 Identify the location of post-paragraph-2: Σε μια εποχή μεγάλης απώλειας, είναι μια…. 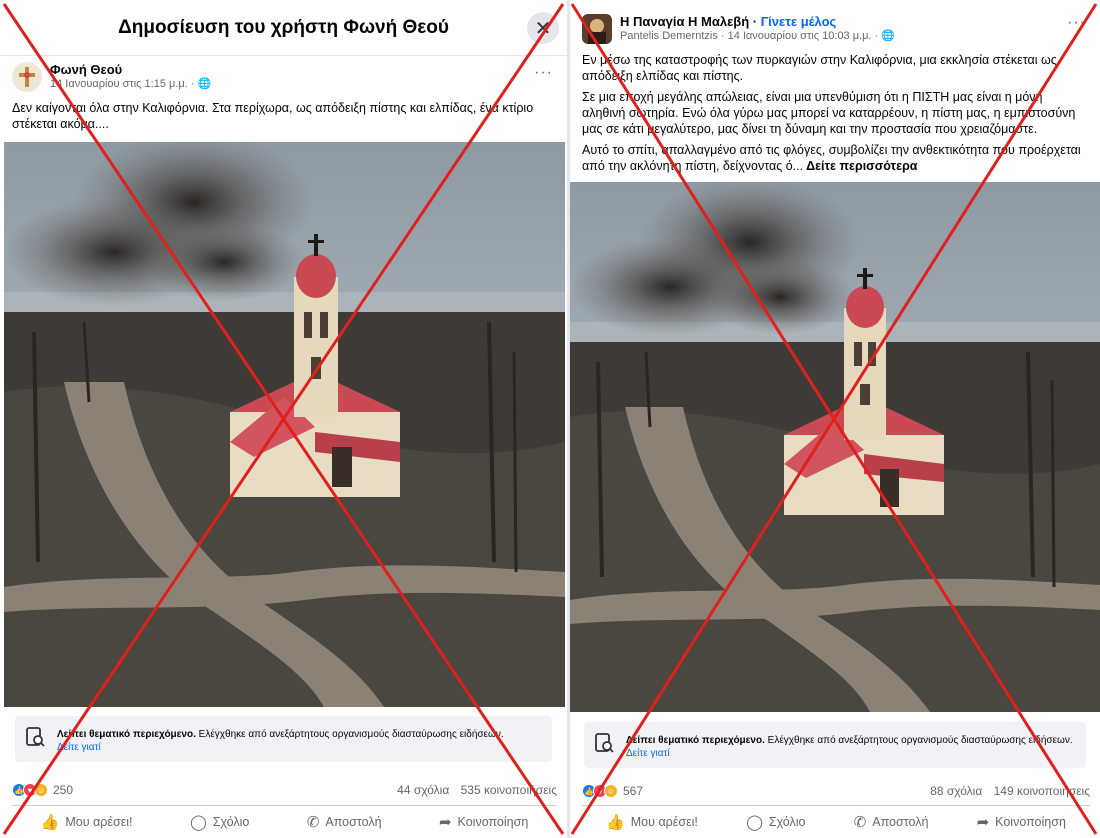
(829, 113).